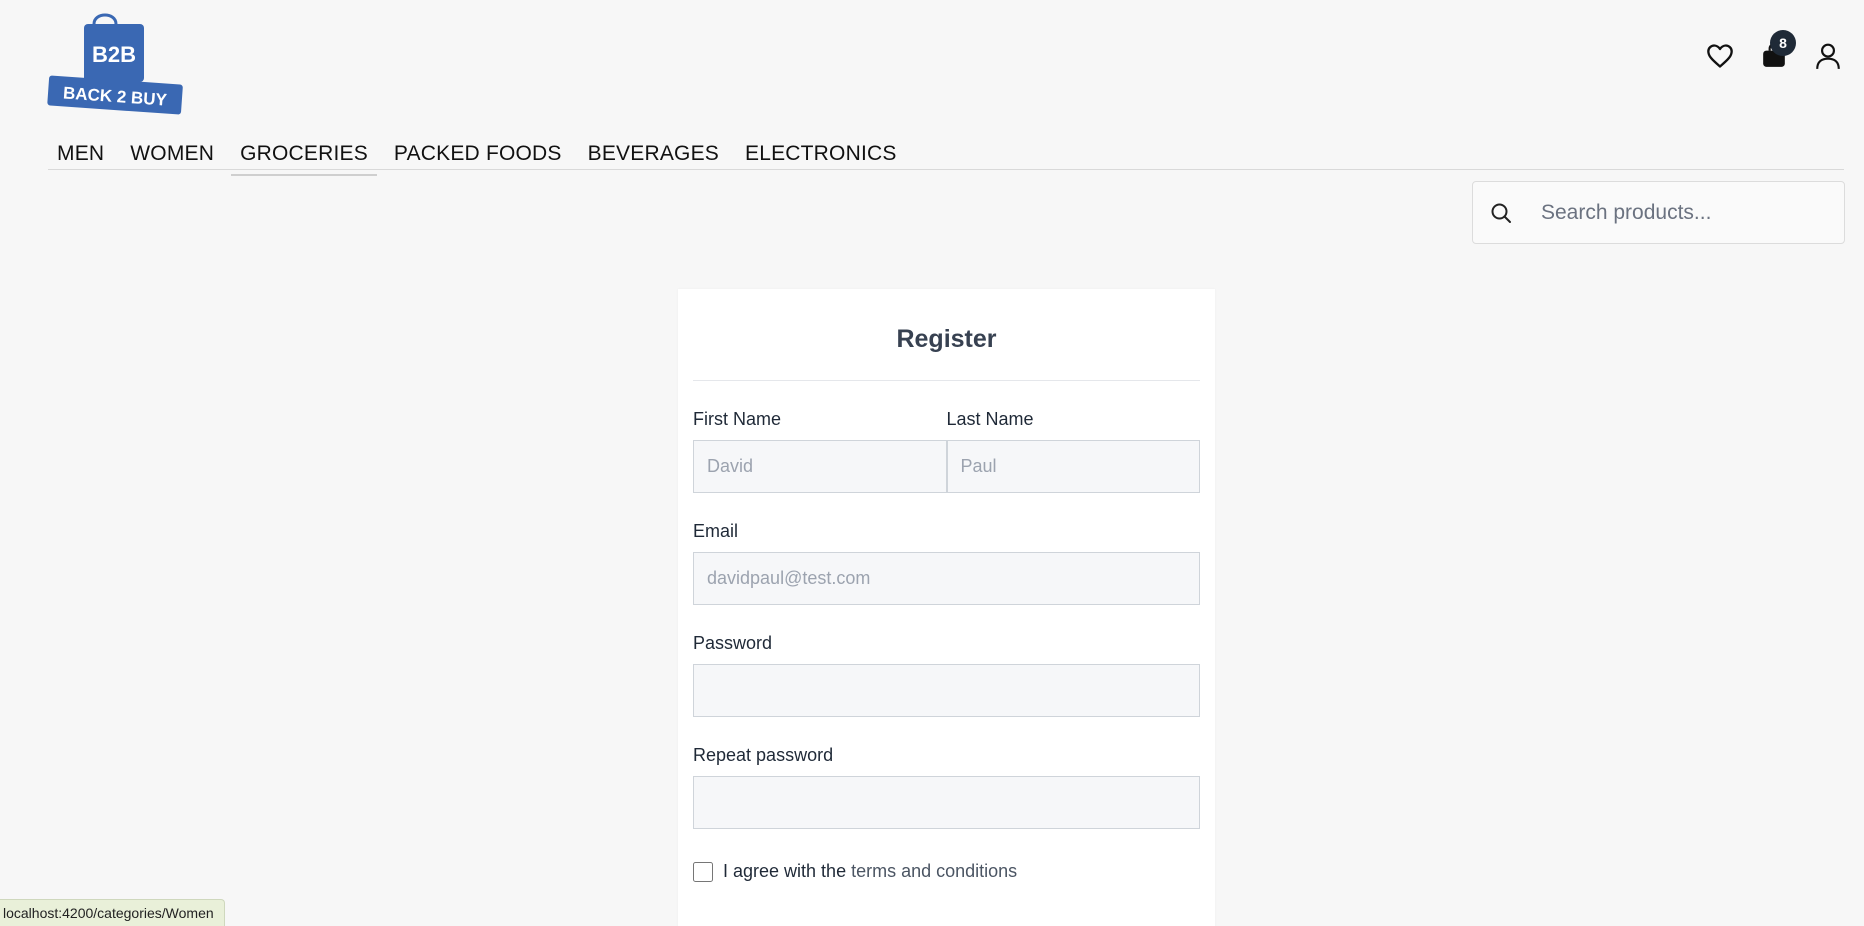  I want to click on brand-logo: B2B BACK 2 BUY, so click(115, 63).